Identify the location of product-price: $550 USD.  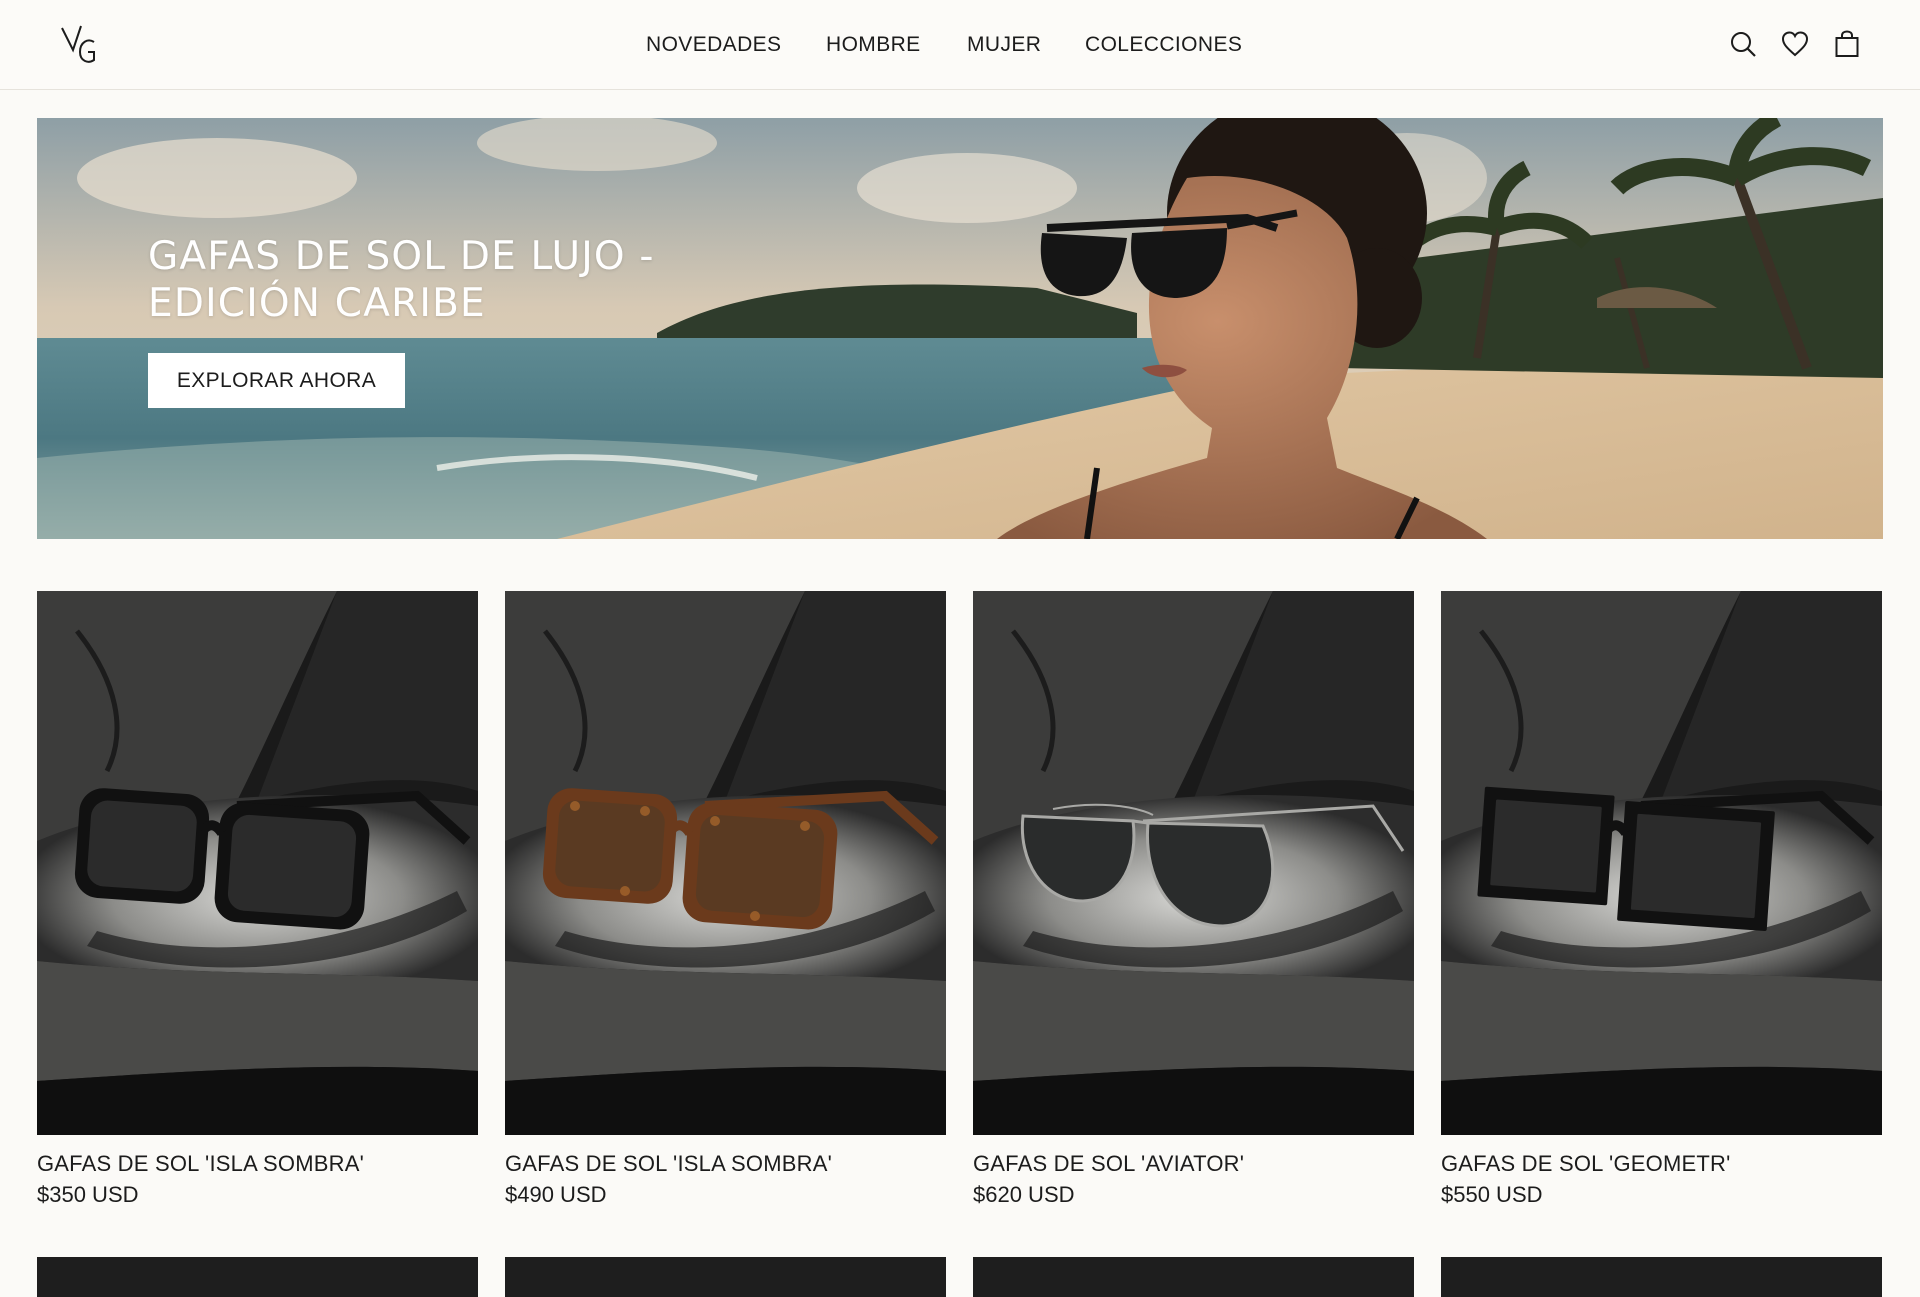
(1492, 1194).